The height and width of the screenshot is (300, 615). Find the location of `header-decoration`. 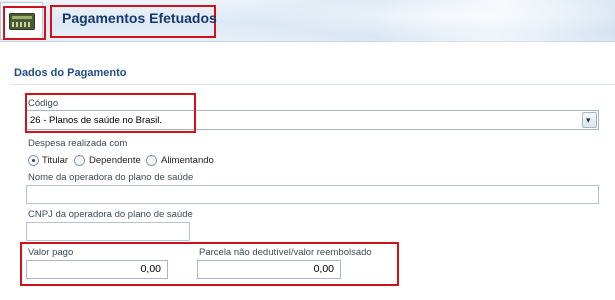

header-decoration is located at coordinates (417, 21).